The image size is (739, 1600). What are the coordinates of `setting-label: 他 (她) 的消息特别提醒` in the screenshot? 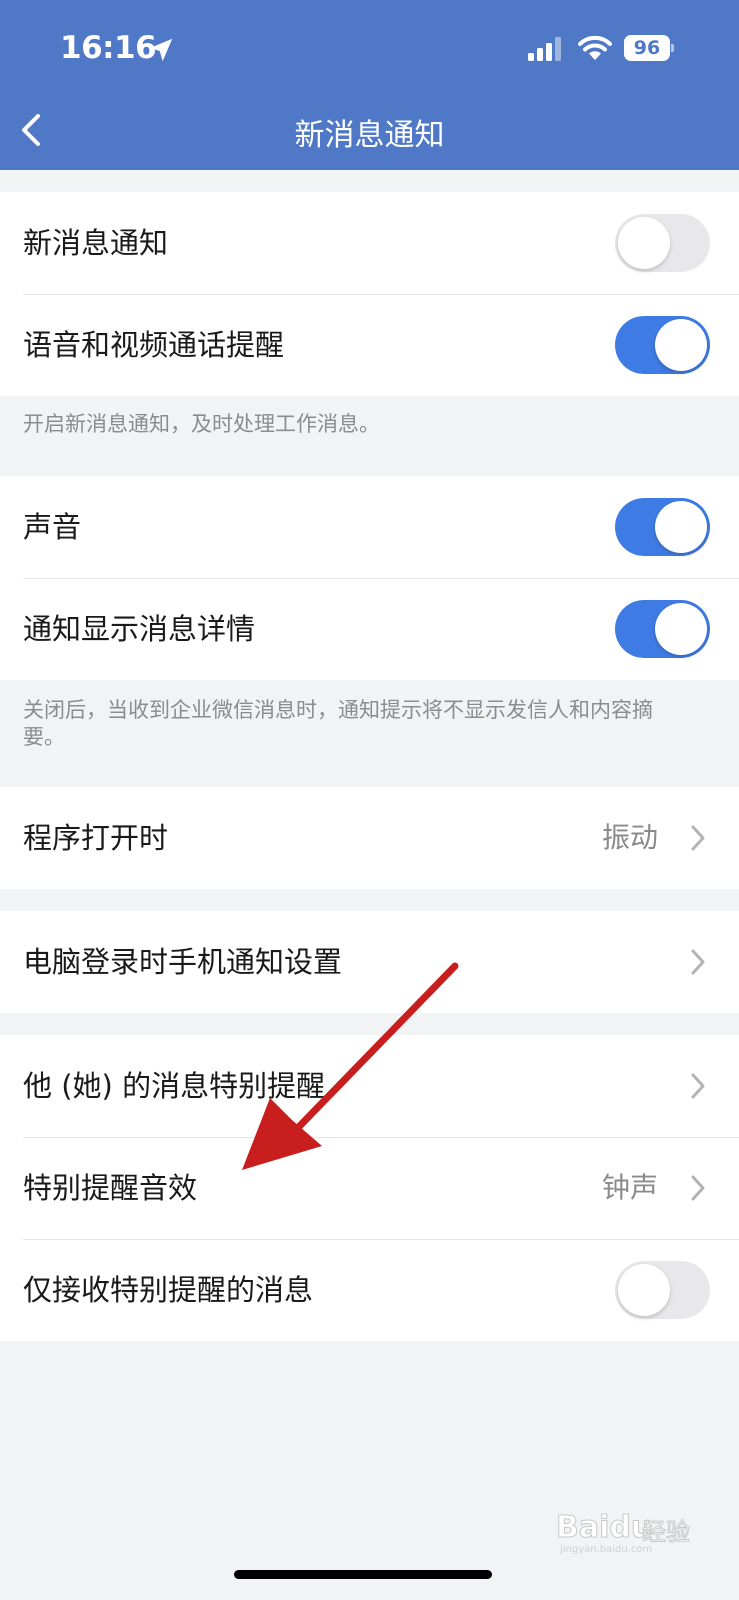 It's located at (174, 1086).